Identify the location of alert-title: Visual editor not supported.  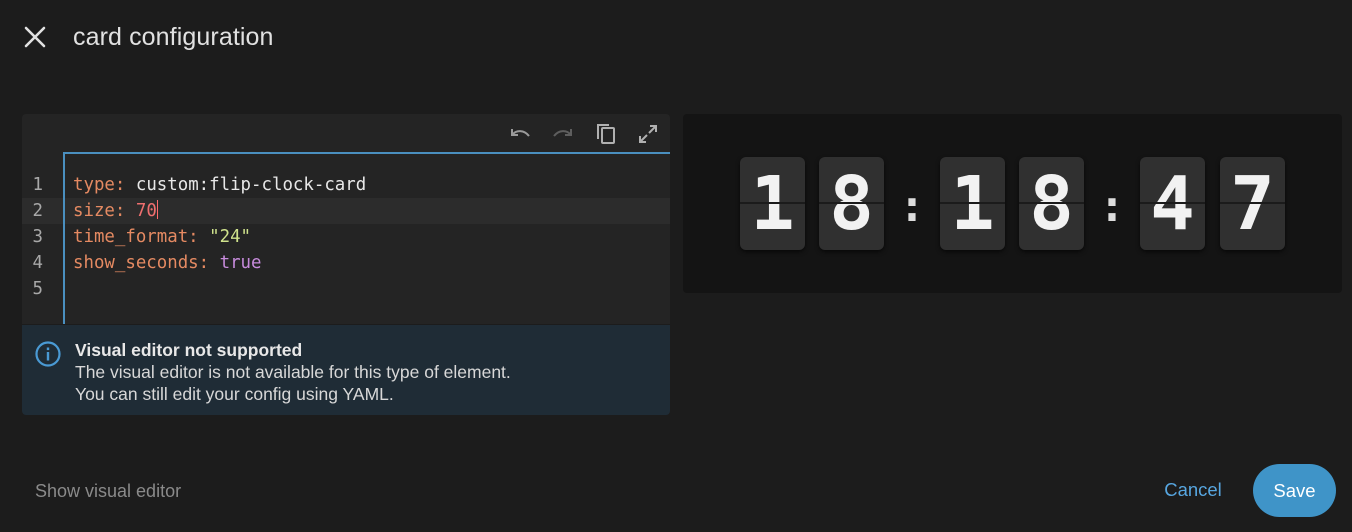
(189, 350).